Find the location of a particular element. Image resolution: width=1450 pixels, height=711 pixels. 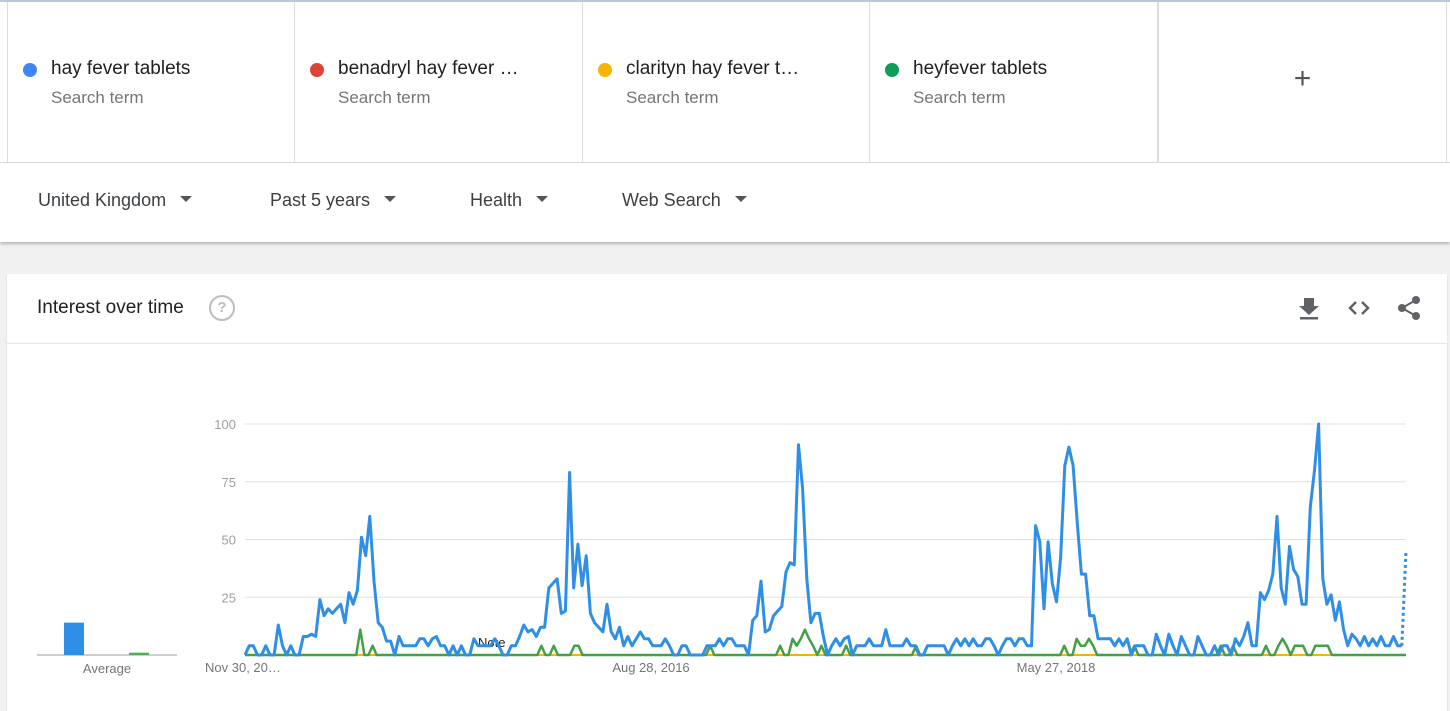

y-tick-label: 50 is located at coordinates (229, 540).